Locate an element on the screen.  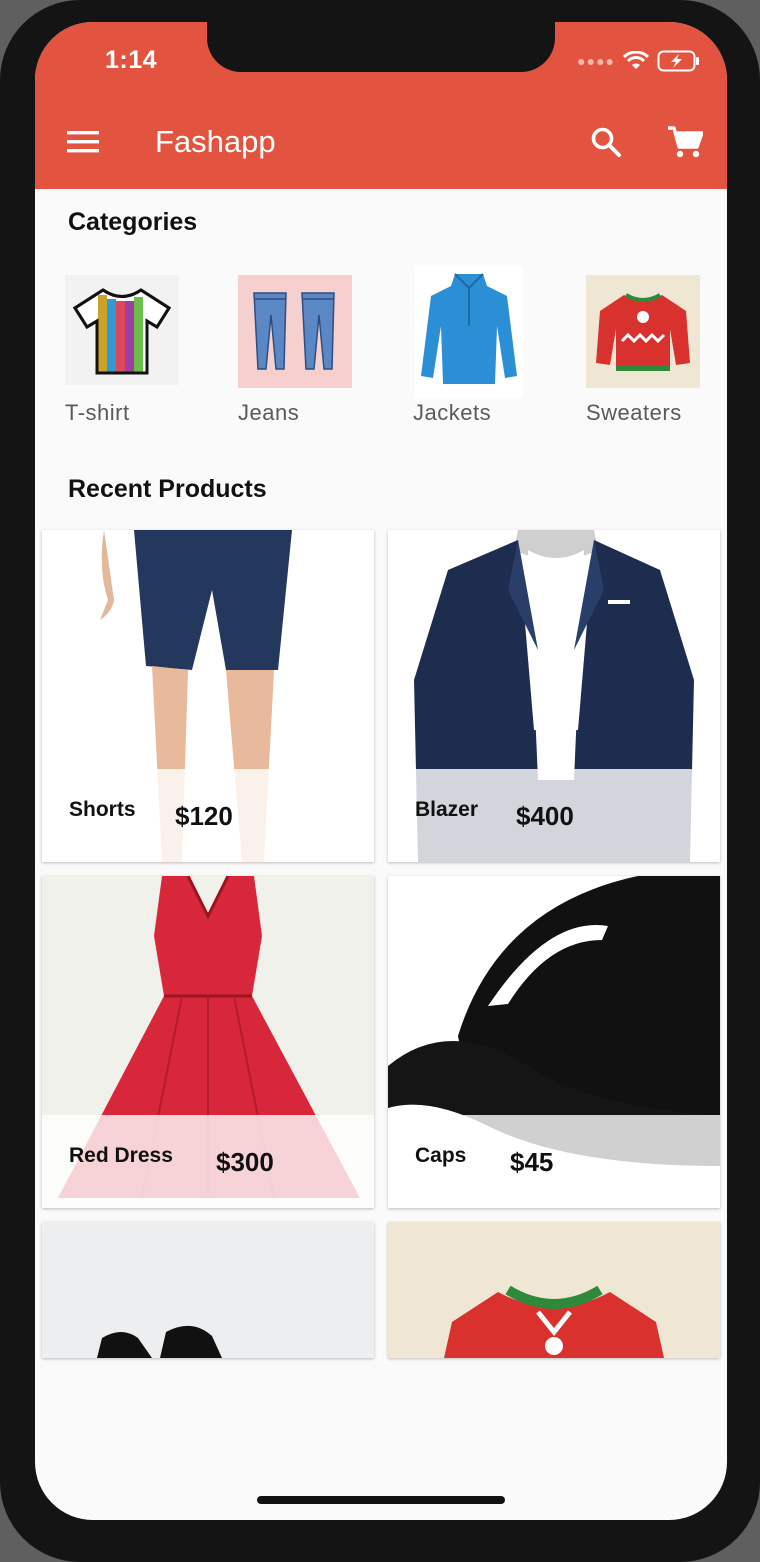
hamburger-menu-icon is located at coordinates (83, 142).